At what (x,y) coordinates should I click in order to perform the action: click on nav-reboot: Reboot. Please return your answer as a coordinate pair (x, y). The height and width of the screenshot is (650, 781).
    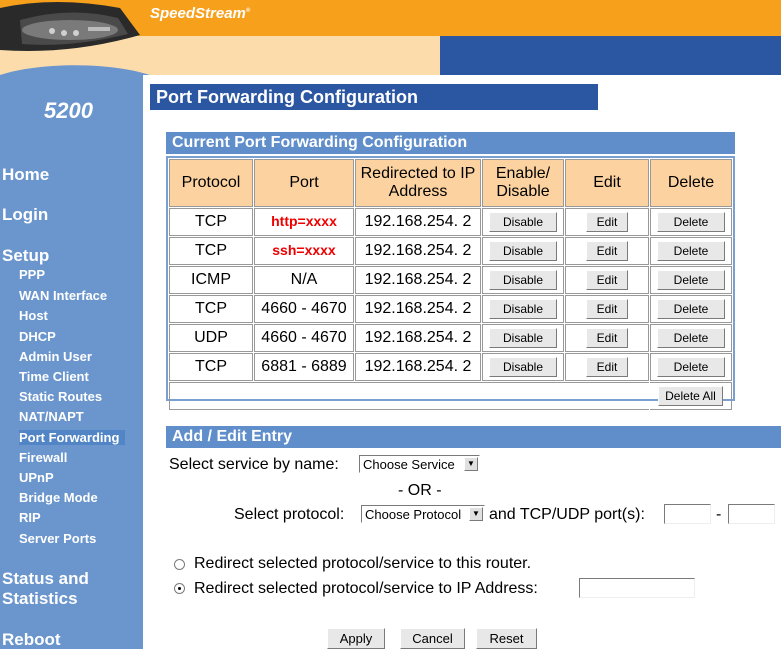
    Looking at the image, I should click on (31, 640).